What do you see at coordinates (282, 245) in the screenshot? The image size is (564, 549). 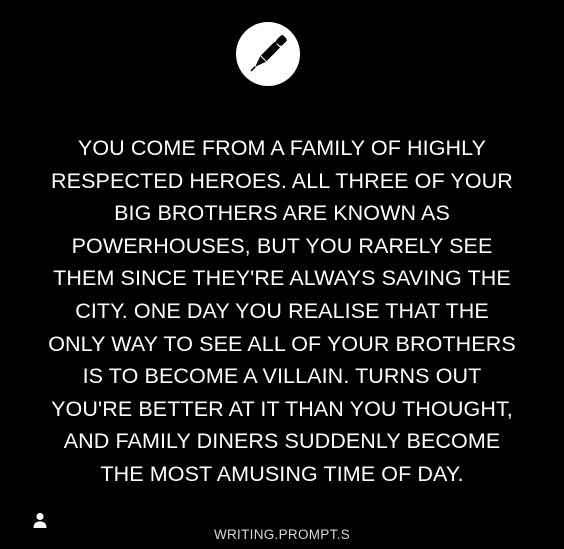 I see `prompt-line: POWERHOUSES, BUT YOU RARELY SEE` at bounding box center [282, 245].